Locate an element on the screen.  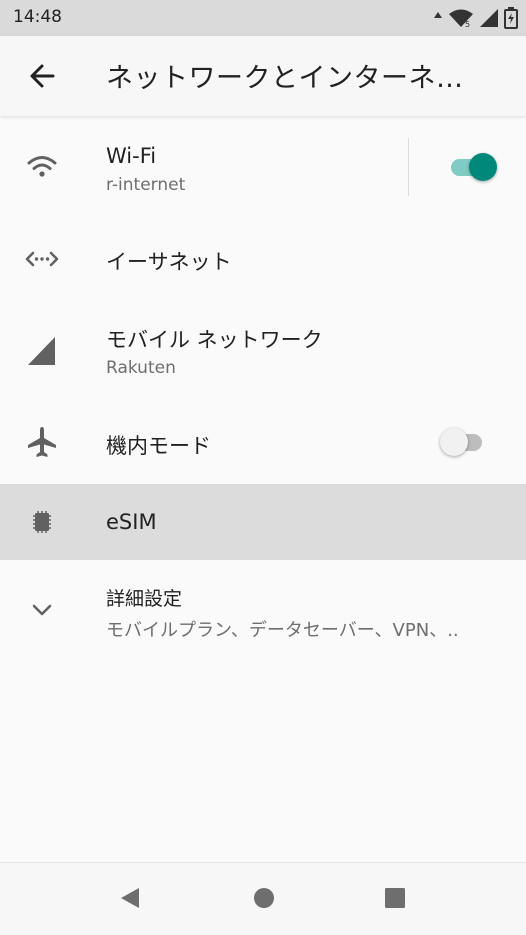
home-circle-icon is located at coordinates (264, 898).